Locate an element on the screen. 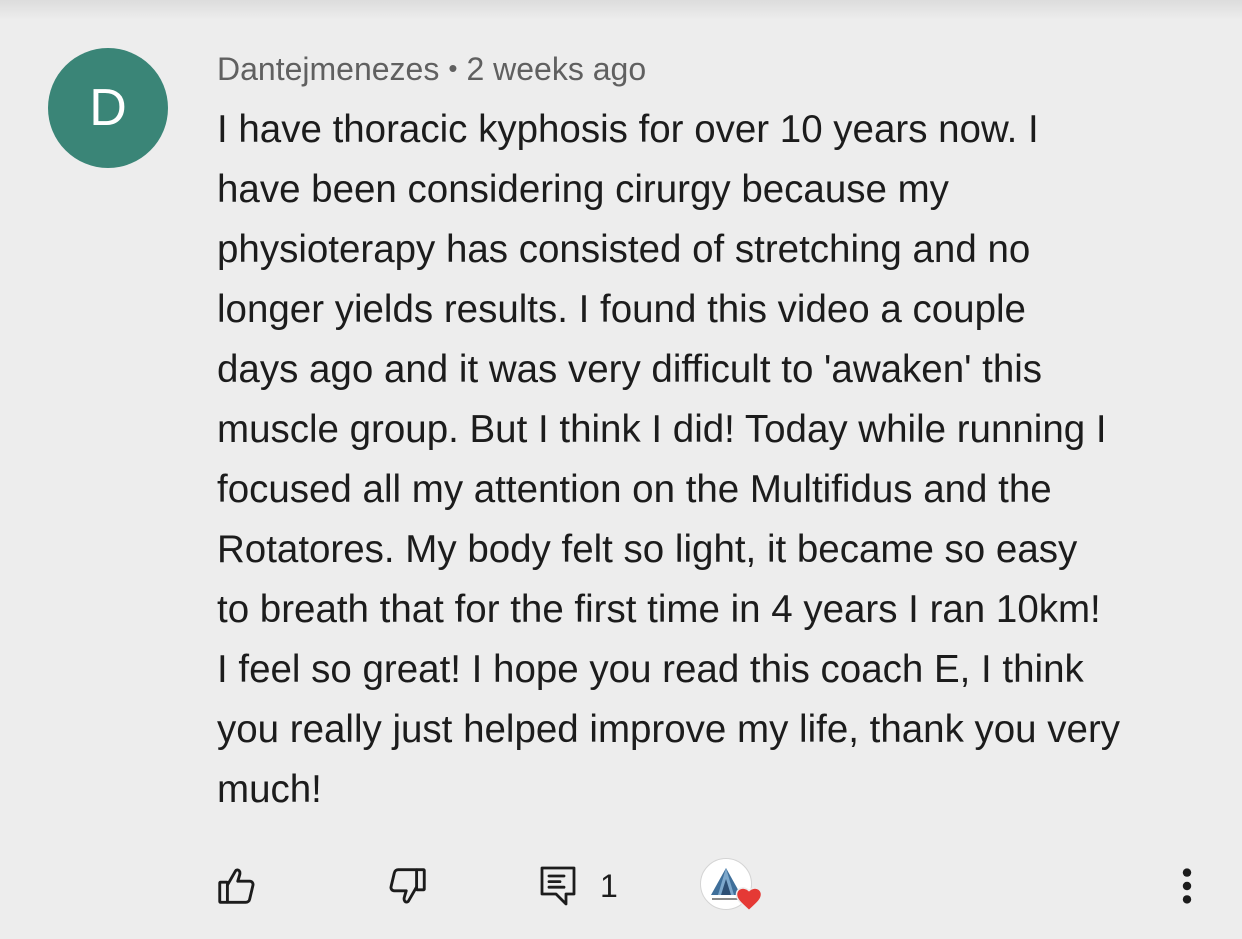 The width and height of the screenshot is (1242, 939). comment-header: Dantejmenezes • 2 weeks ago is located at coordinates (431, 70).